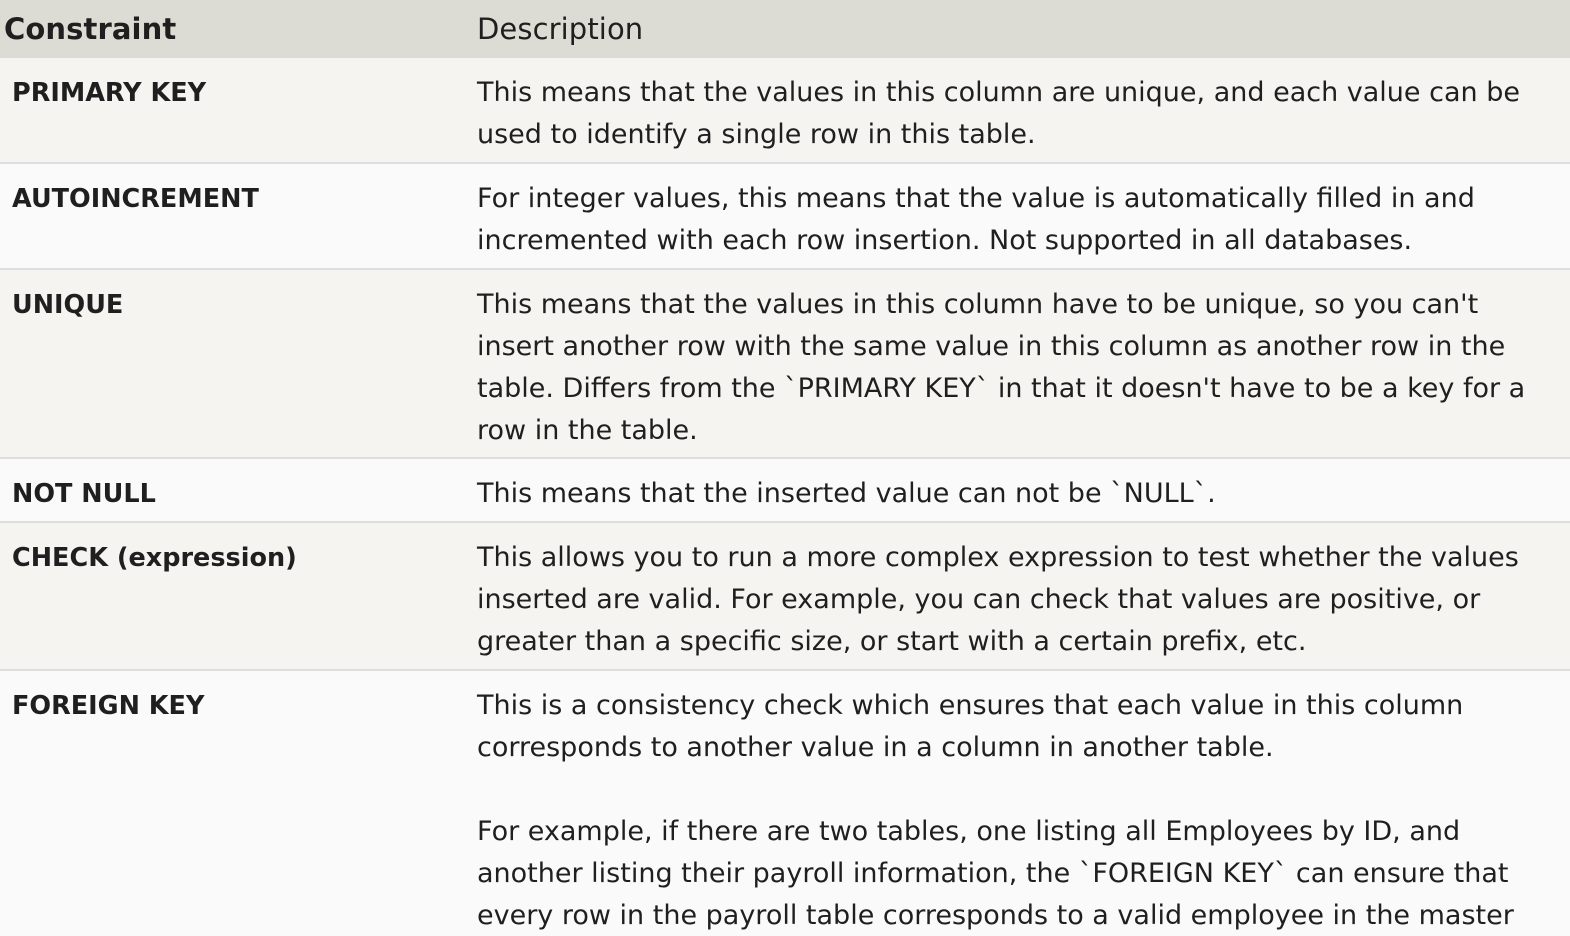  I want to click on constraint-name: FOREIGN KEY, so click(108, 706).